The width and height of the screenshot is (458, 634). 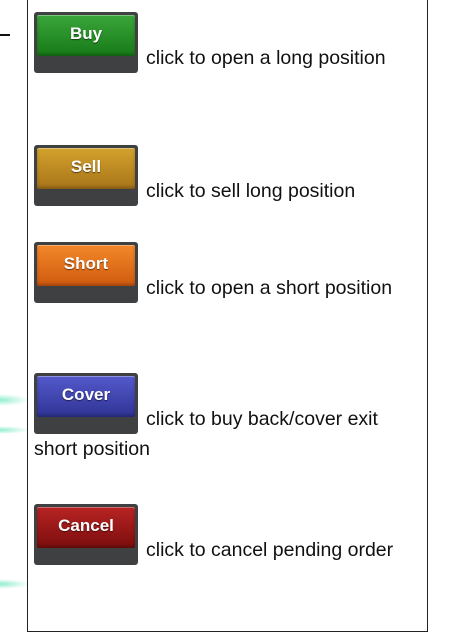 What do you see at coordinates (266, 58) in the screenshot?
I see `buy-description: click to open a long position` at bounding box center [266, 58].